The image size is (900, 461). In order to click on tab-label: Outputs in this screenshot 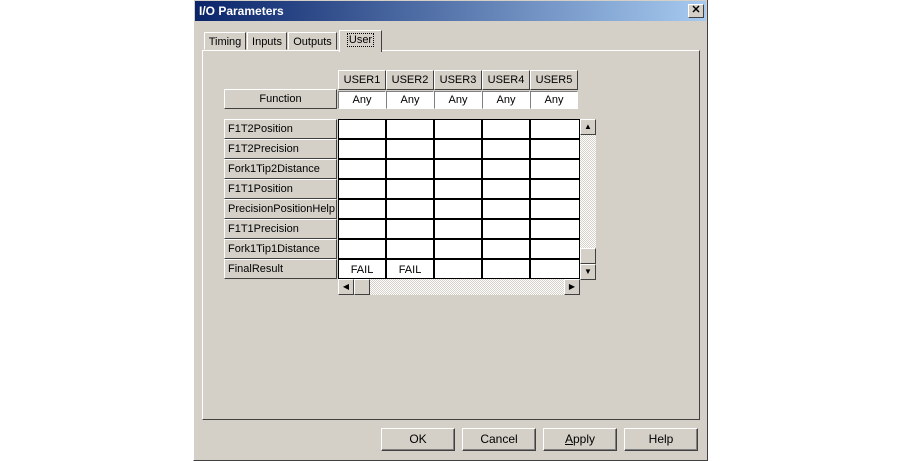, I will do `click(312, 42)`.